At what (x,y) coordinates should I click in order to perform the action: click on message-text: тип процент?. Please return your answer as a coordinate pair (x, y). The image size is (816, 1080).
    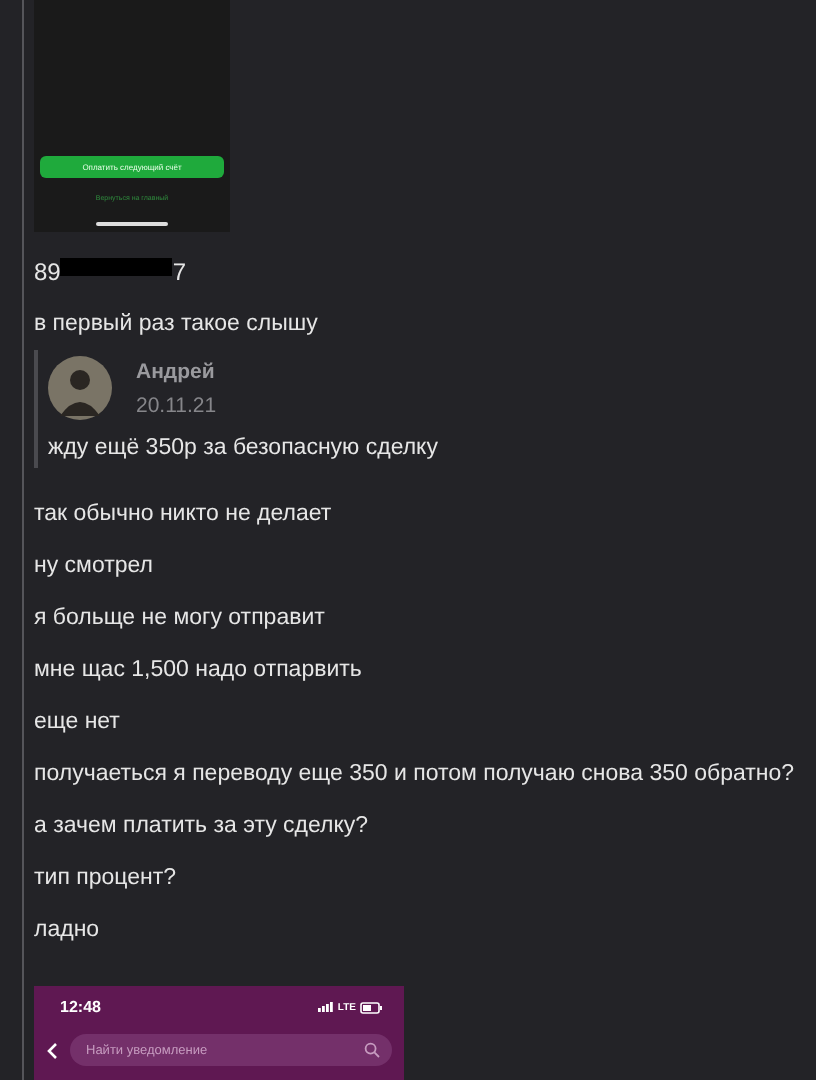
    Looking at the image, I should click on (106, 879).